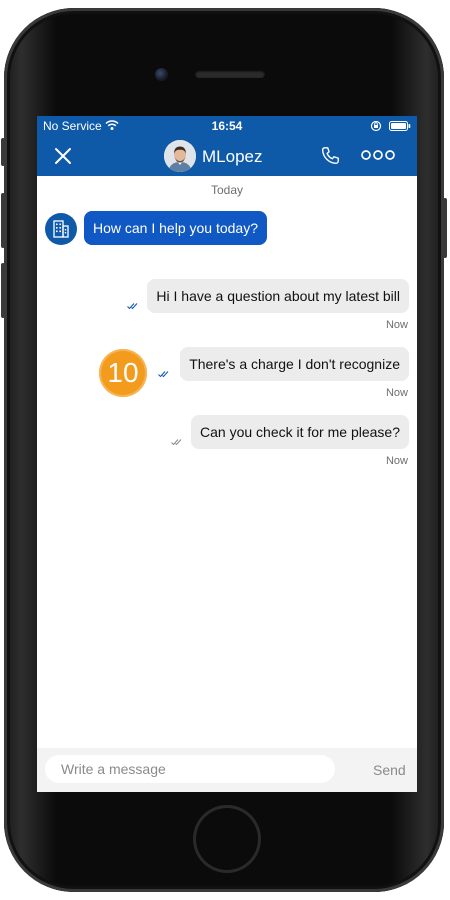 This screenshot has height=900, width=450. I want to click on building-icon, so click(61, 229).